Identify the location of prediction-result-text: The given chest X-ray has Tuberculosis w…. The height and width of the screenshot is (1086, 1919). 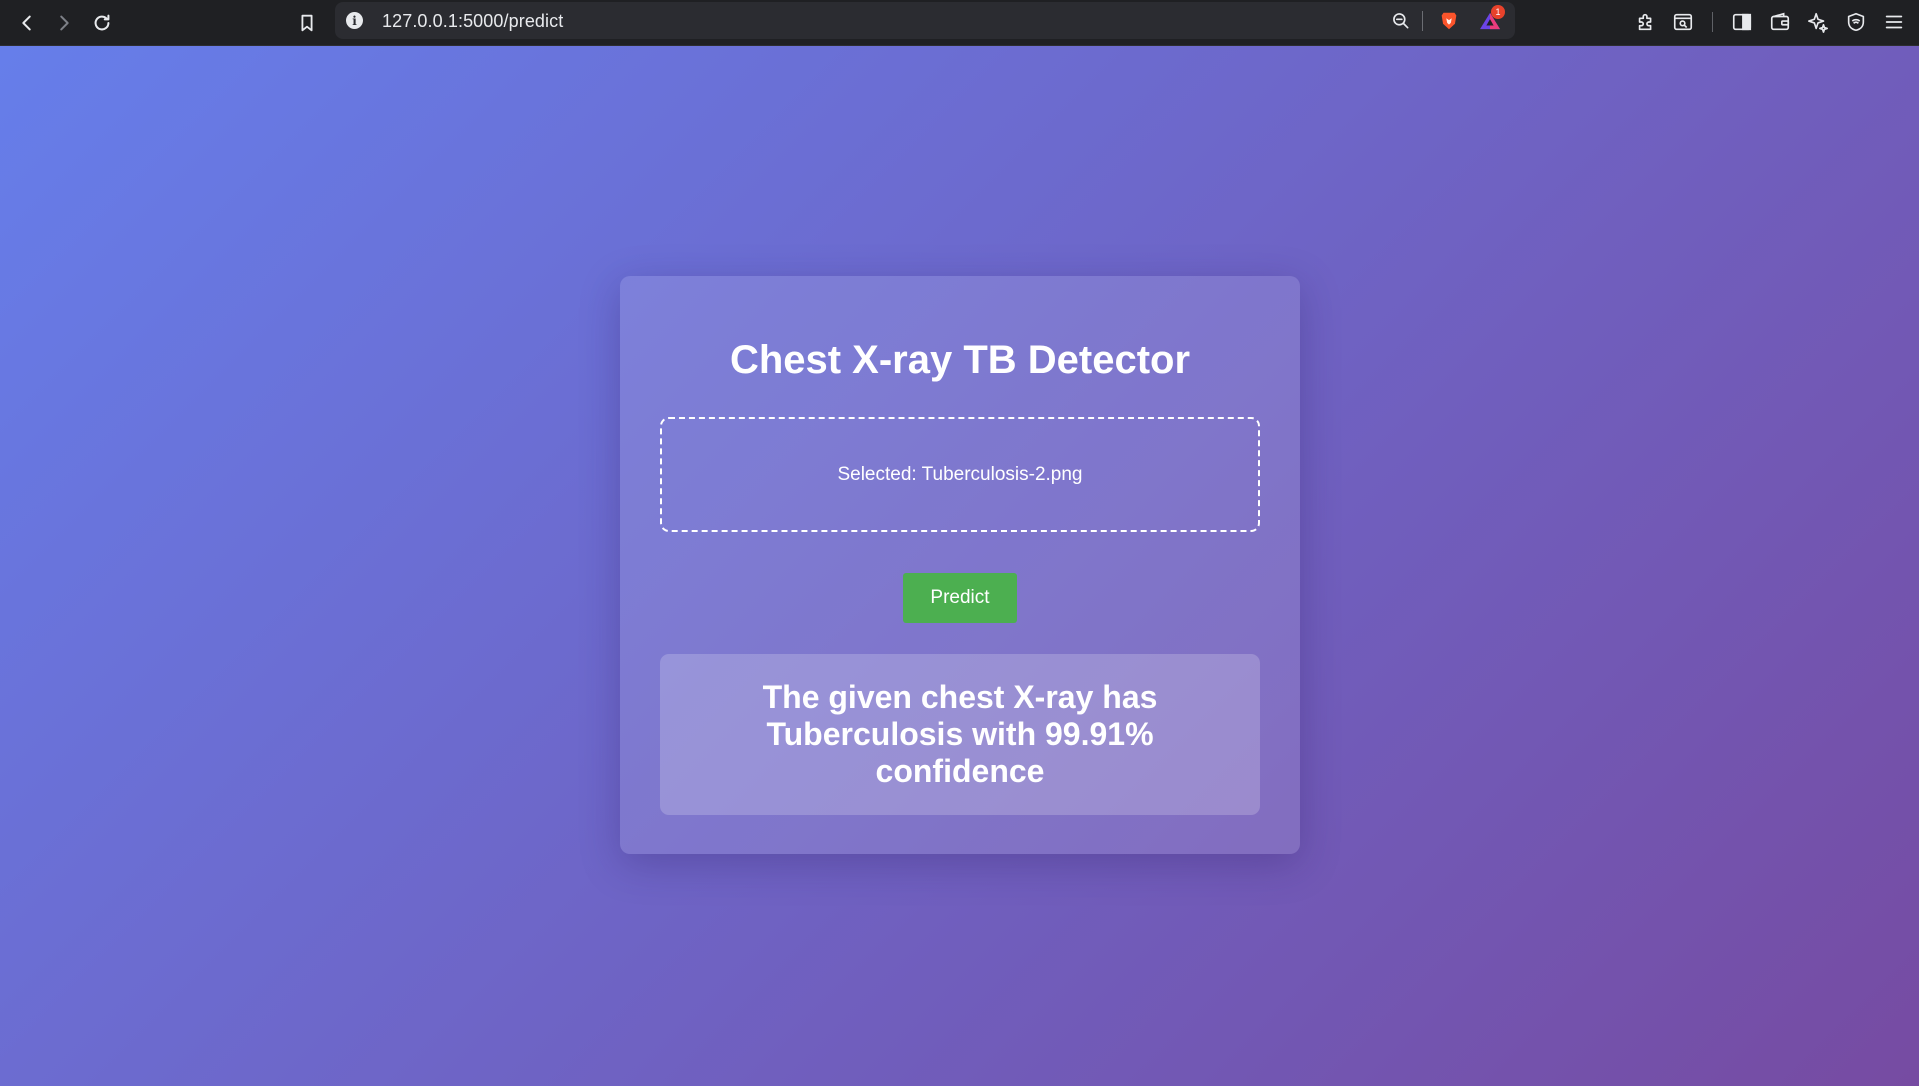
(960, 734).